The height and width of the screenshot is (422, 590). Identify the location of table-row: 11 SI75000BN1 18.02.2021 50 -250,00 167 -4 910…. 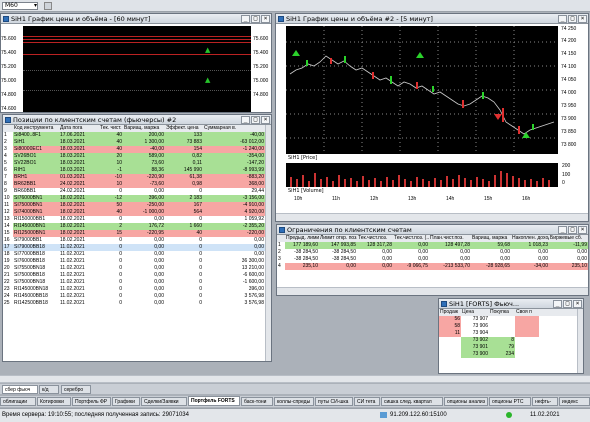
(134, 205).